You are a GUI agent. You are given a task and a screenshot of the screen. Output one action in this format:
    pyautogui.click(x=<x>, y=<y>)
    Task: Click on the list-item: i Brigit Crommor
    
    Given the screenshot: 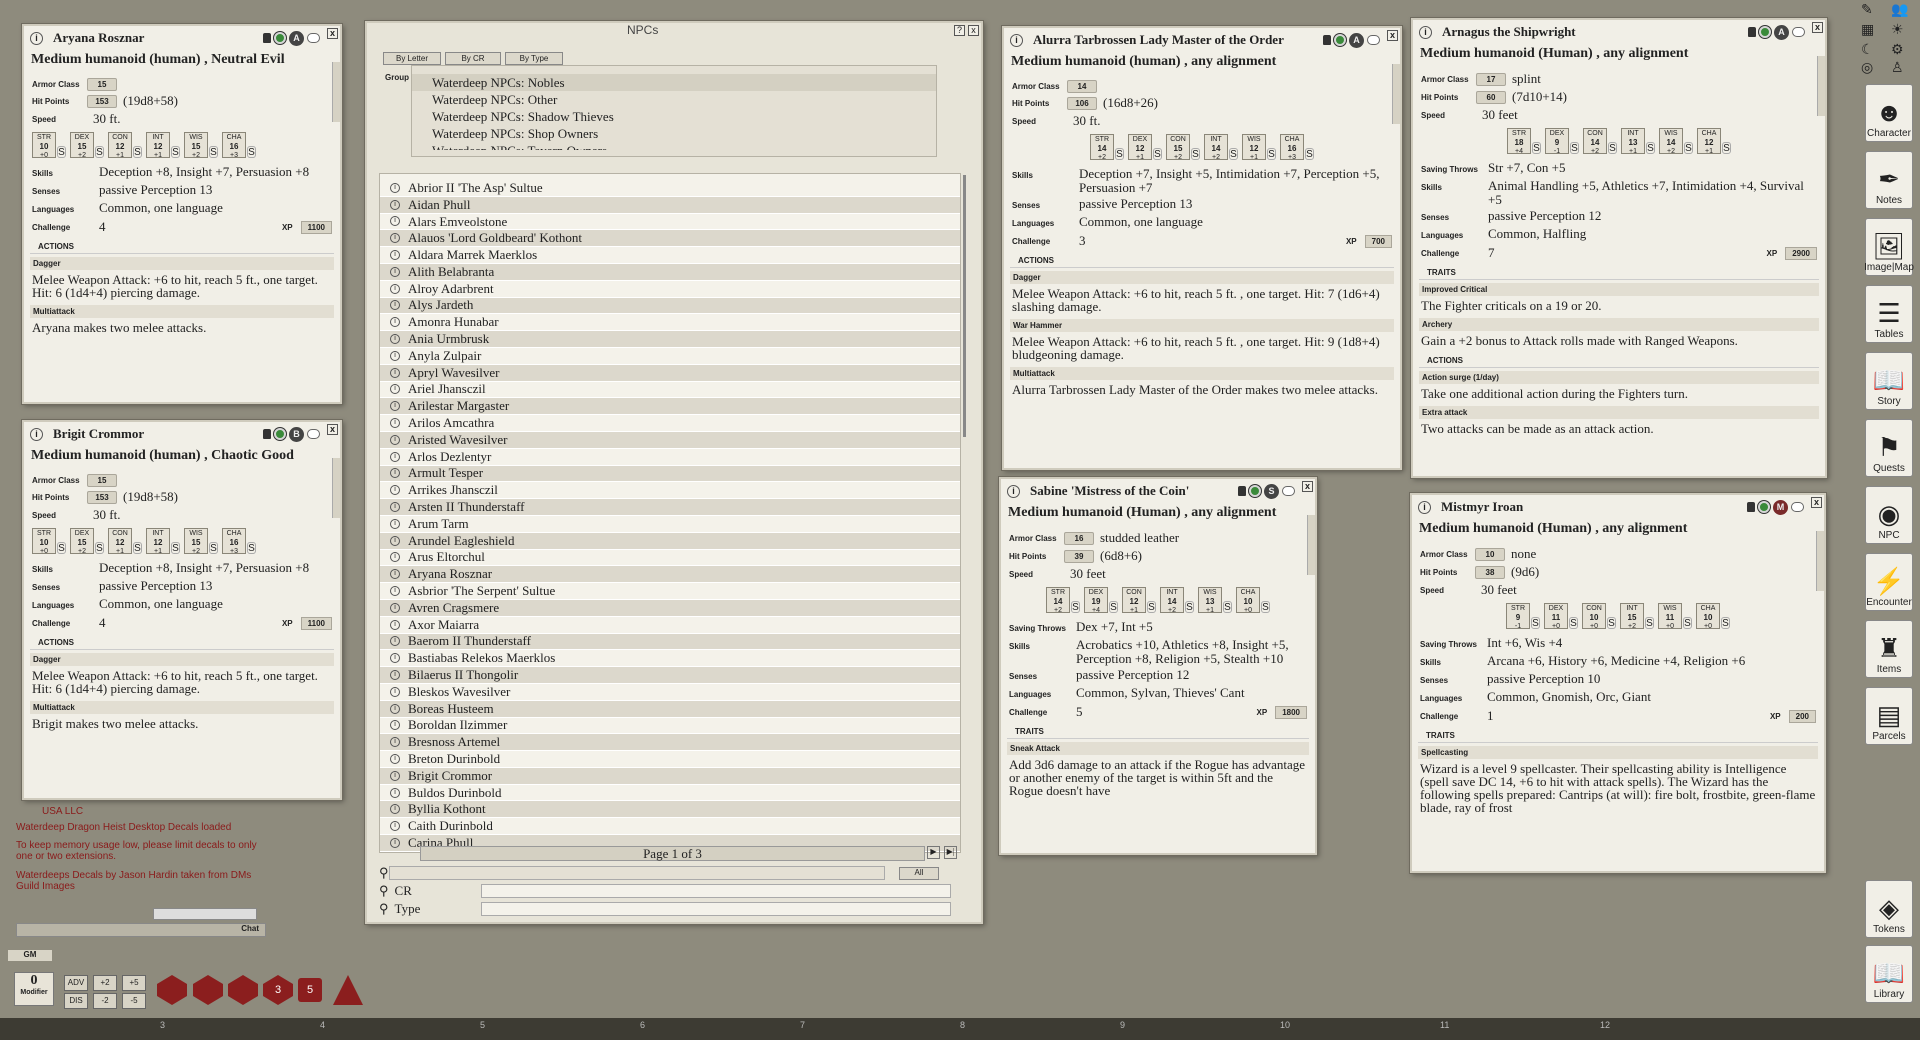 What is the action you would take?
    pyautogui.click(x=670, y=776)
    